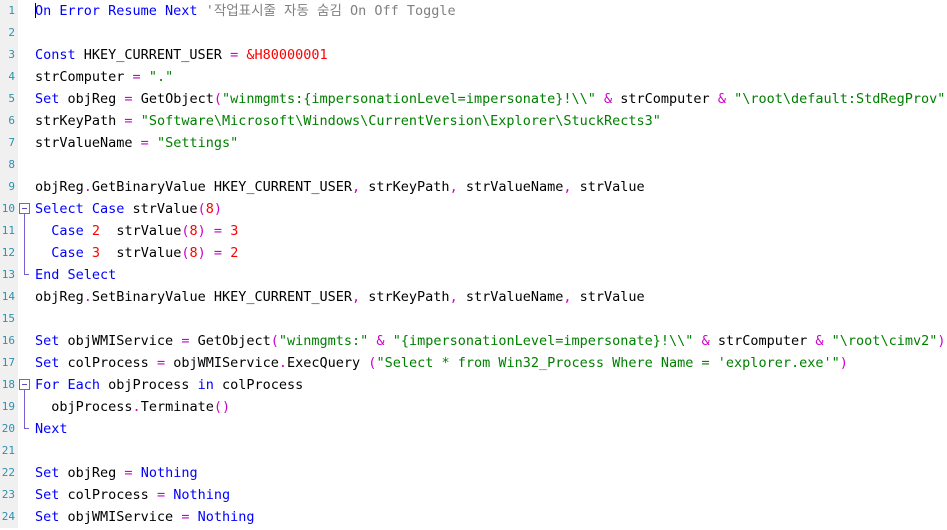  I want to click on code-text: End Select, so click(489, 275).